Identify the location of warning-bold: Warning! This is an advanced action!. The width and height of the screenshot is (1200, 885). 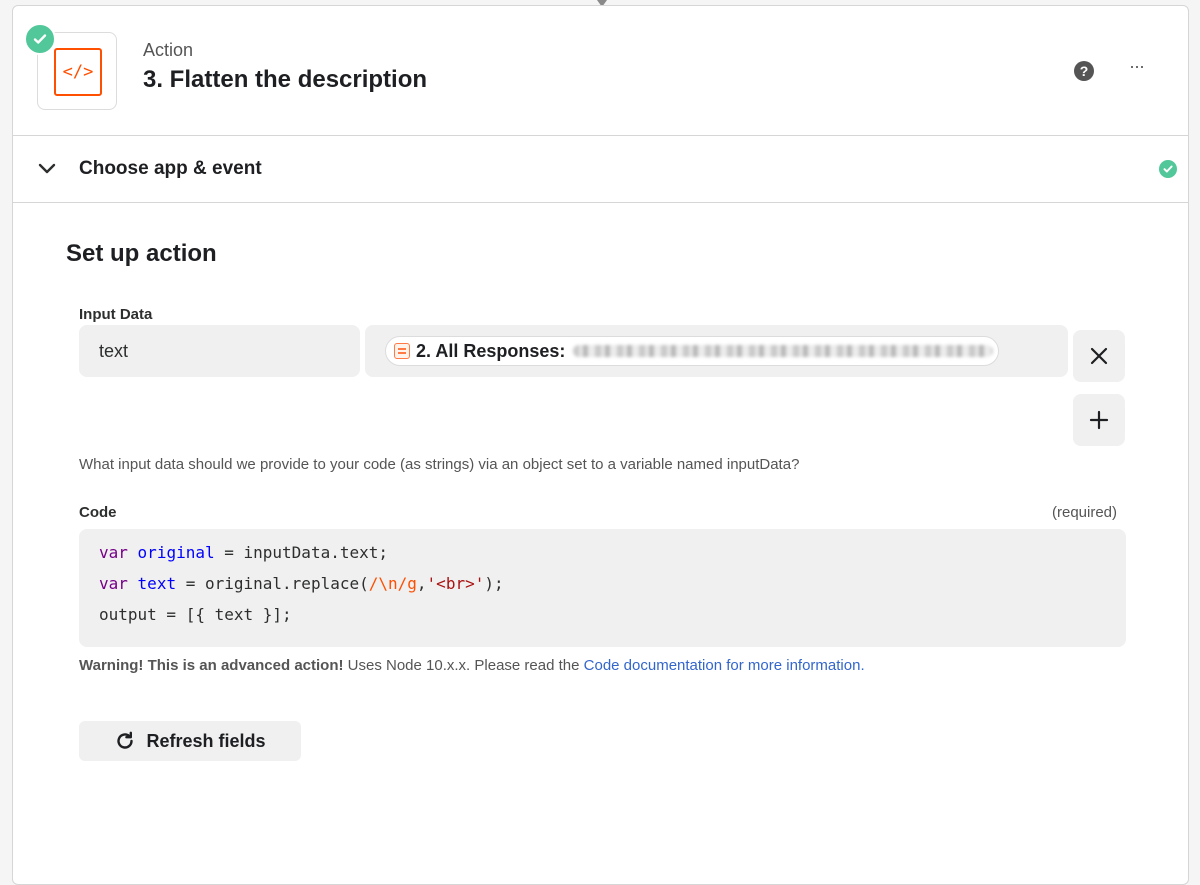
(211, 665).